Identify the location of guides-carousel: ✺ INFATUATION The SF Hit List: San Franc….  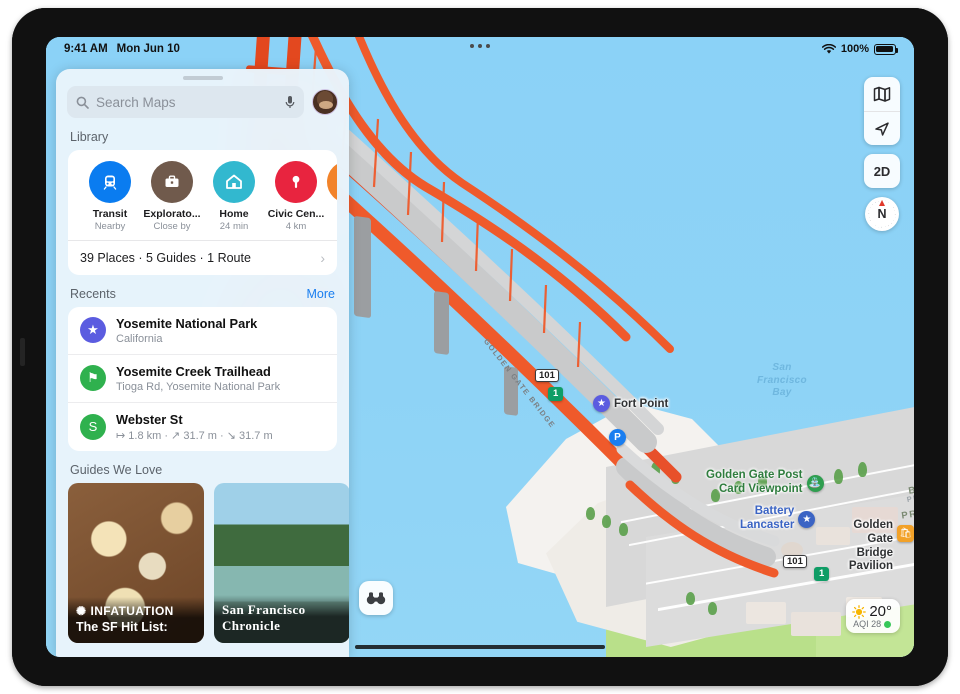
(202, 562).